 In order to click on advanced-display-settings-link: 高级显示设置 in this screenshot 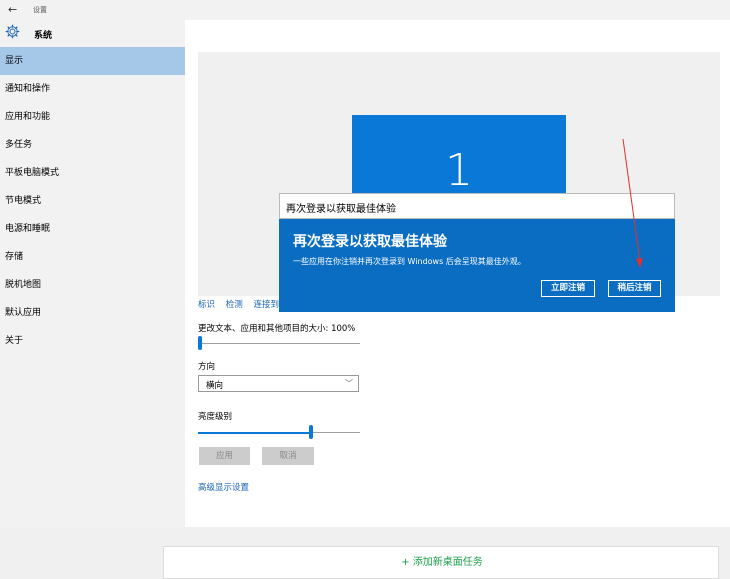, I will do `click(223, 487)`.